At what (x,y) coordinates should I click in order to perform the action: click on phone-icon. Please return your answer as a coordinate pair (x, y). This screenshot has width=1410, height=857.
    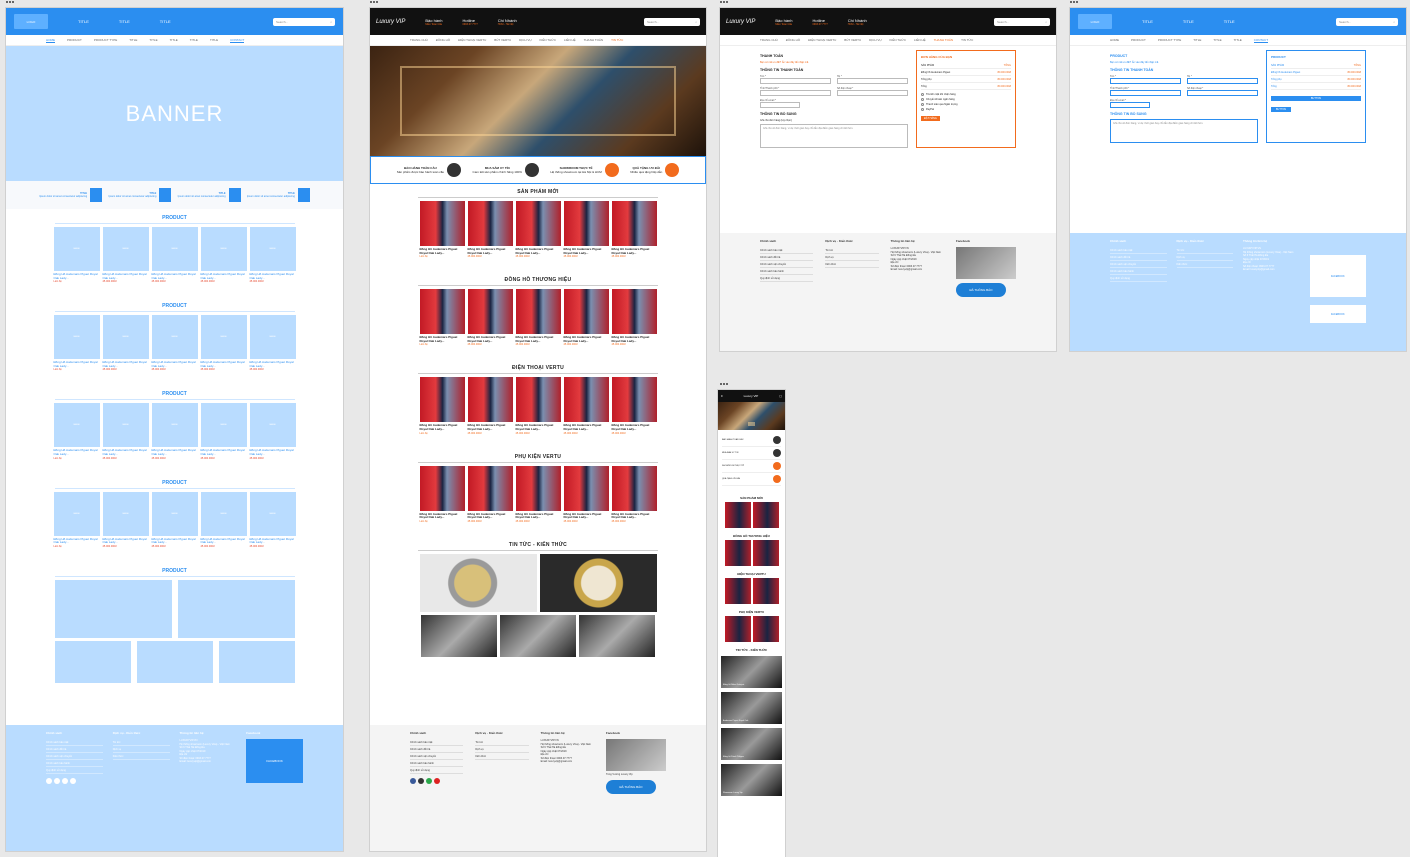
    Looking at the image, I should click on (65, 781).